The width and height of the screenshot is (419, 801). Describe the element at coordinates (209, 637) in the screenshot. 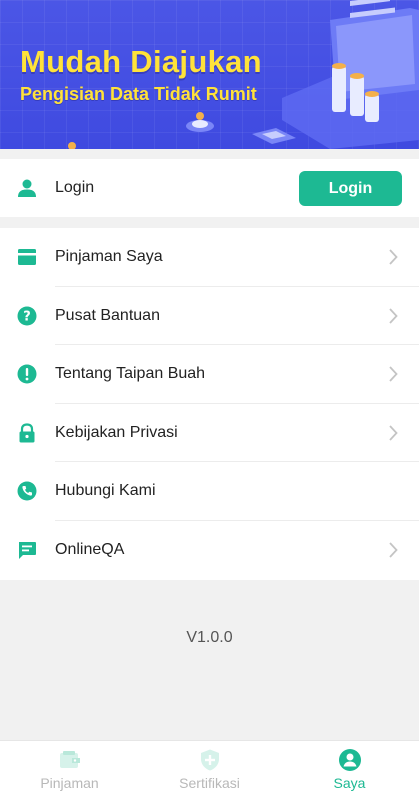

I see `app-version: V1.0.0` at that location.